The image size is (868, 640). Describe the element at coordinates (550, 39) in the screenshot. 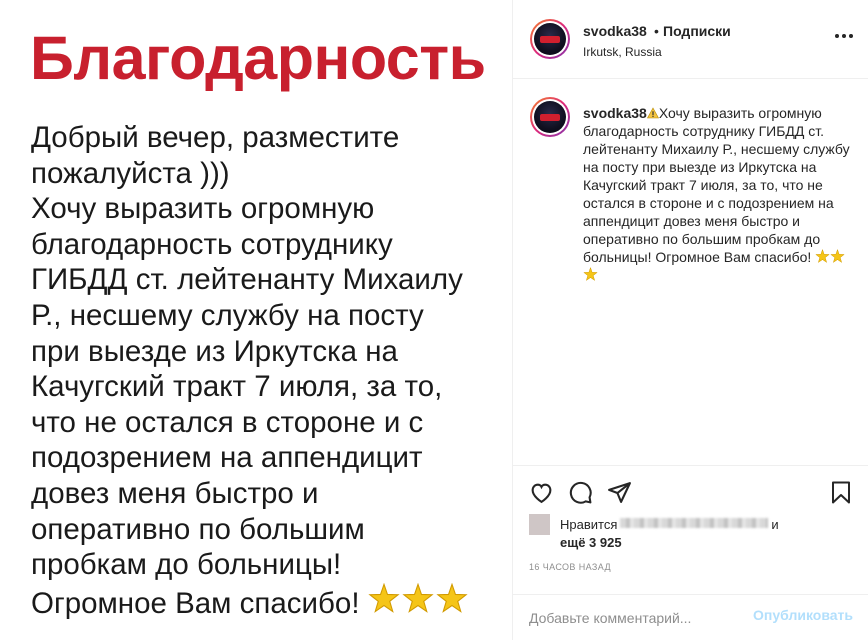

I see `avatar` at that location.